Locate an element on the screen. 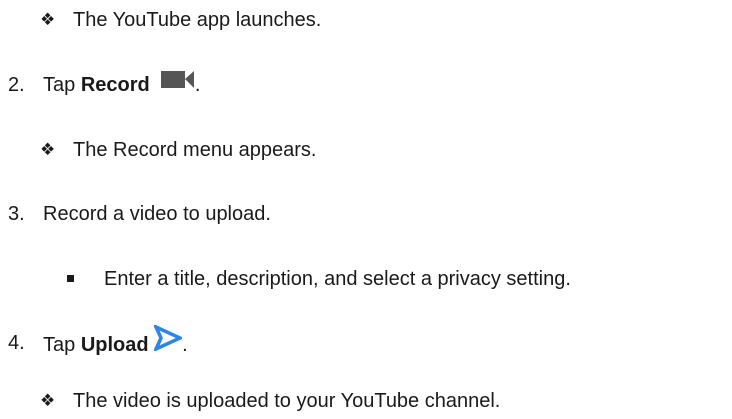 The height and width of the screenshot is (419, 732). step2-number: 2. is located at coordinates (16, 85).